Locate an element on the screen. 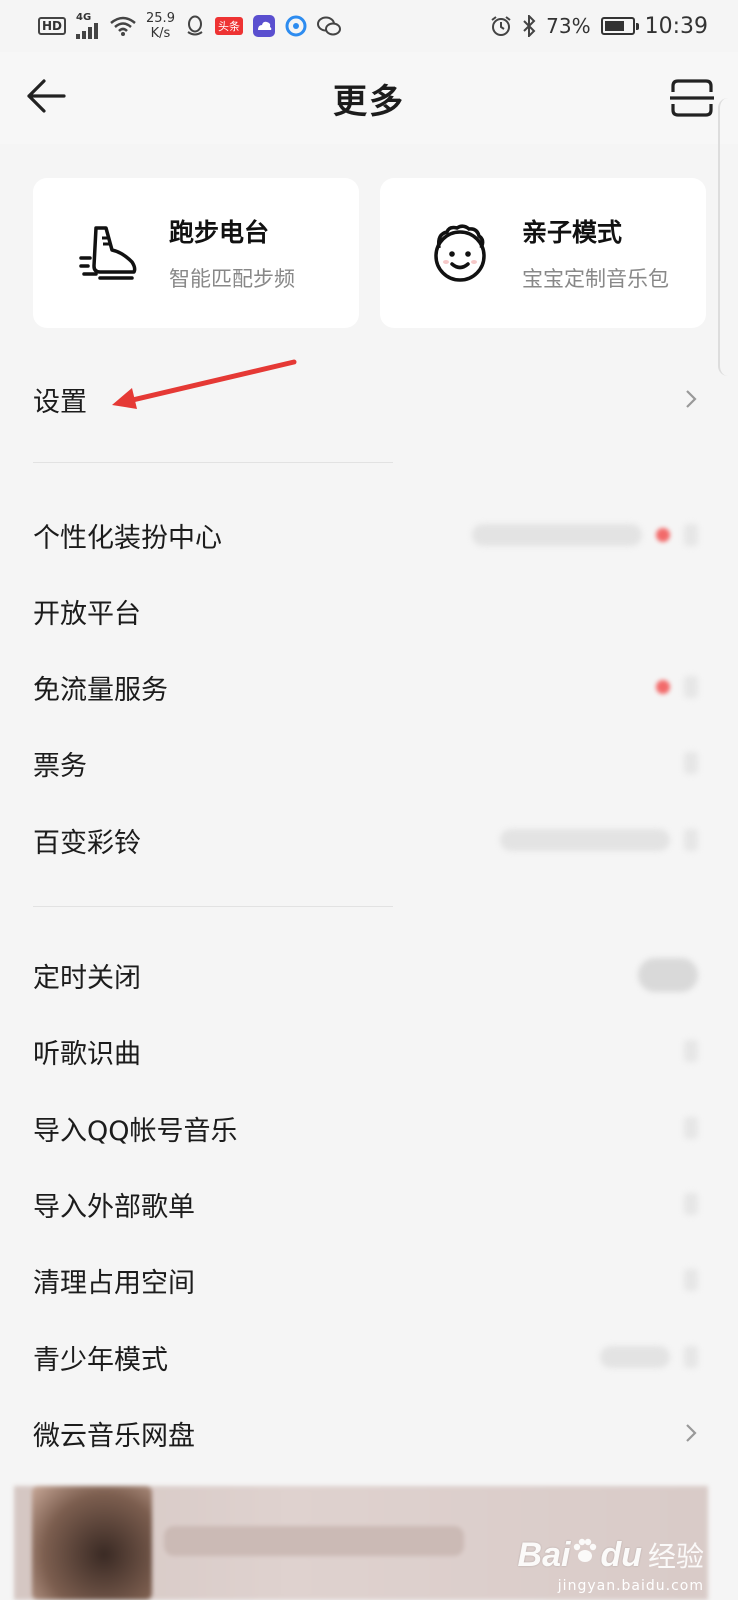 The width and height of the screenshot is (738, 1600). hd-badge: HD is located at coordinates (52, 26).